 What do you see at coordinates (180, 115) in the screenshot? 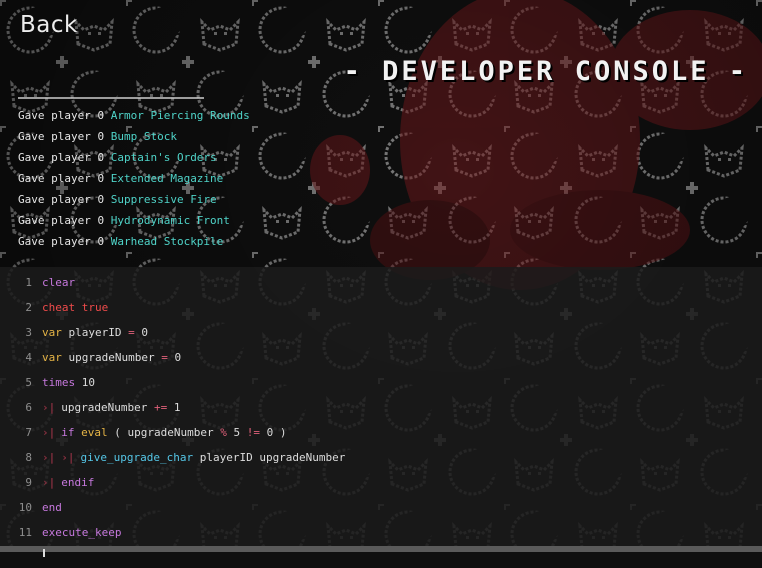
I see `log-line-item: Armor Piercing Rounds` at bounding box center [180, 115].